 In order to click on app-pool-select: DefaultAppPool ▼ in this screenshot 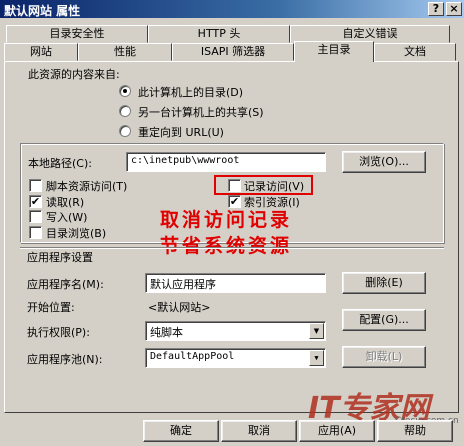, I will do `click(235, 358)`.